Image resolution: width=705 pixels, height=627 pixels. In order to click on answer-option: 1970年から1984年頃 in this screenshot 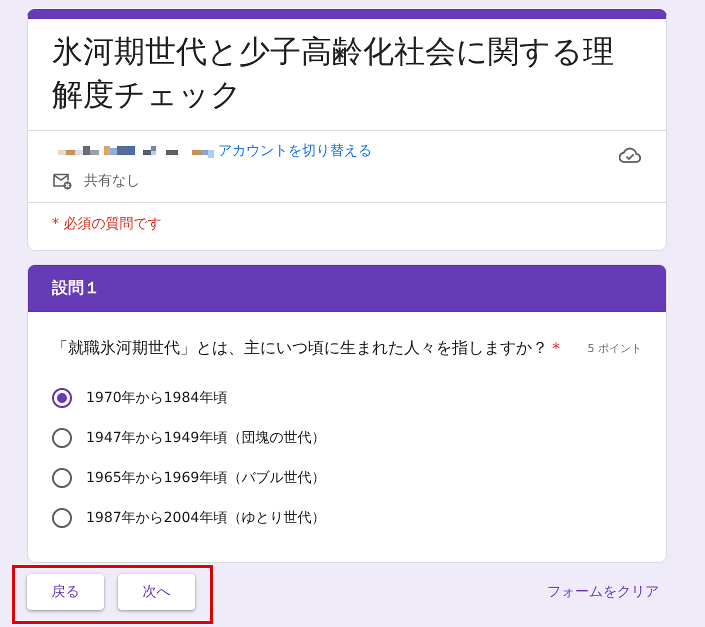, I will do `click(347, 398)`.